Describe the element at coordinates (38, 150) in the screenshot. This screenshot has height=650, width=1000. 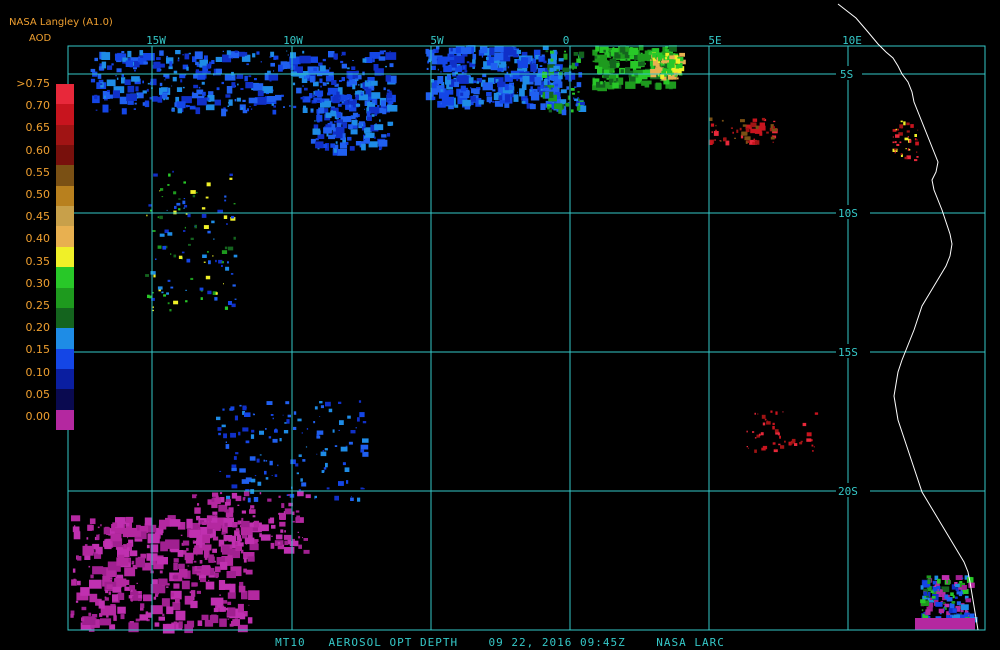
I see `legend-label: 0.60` at that location.